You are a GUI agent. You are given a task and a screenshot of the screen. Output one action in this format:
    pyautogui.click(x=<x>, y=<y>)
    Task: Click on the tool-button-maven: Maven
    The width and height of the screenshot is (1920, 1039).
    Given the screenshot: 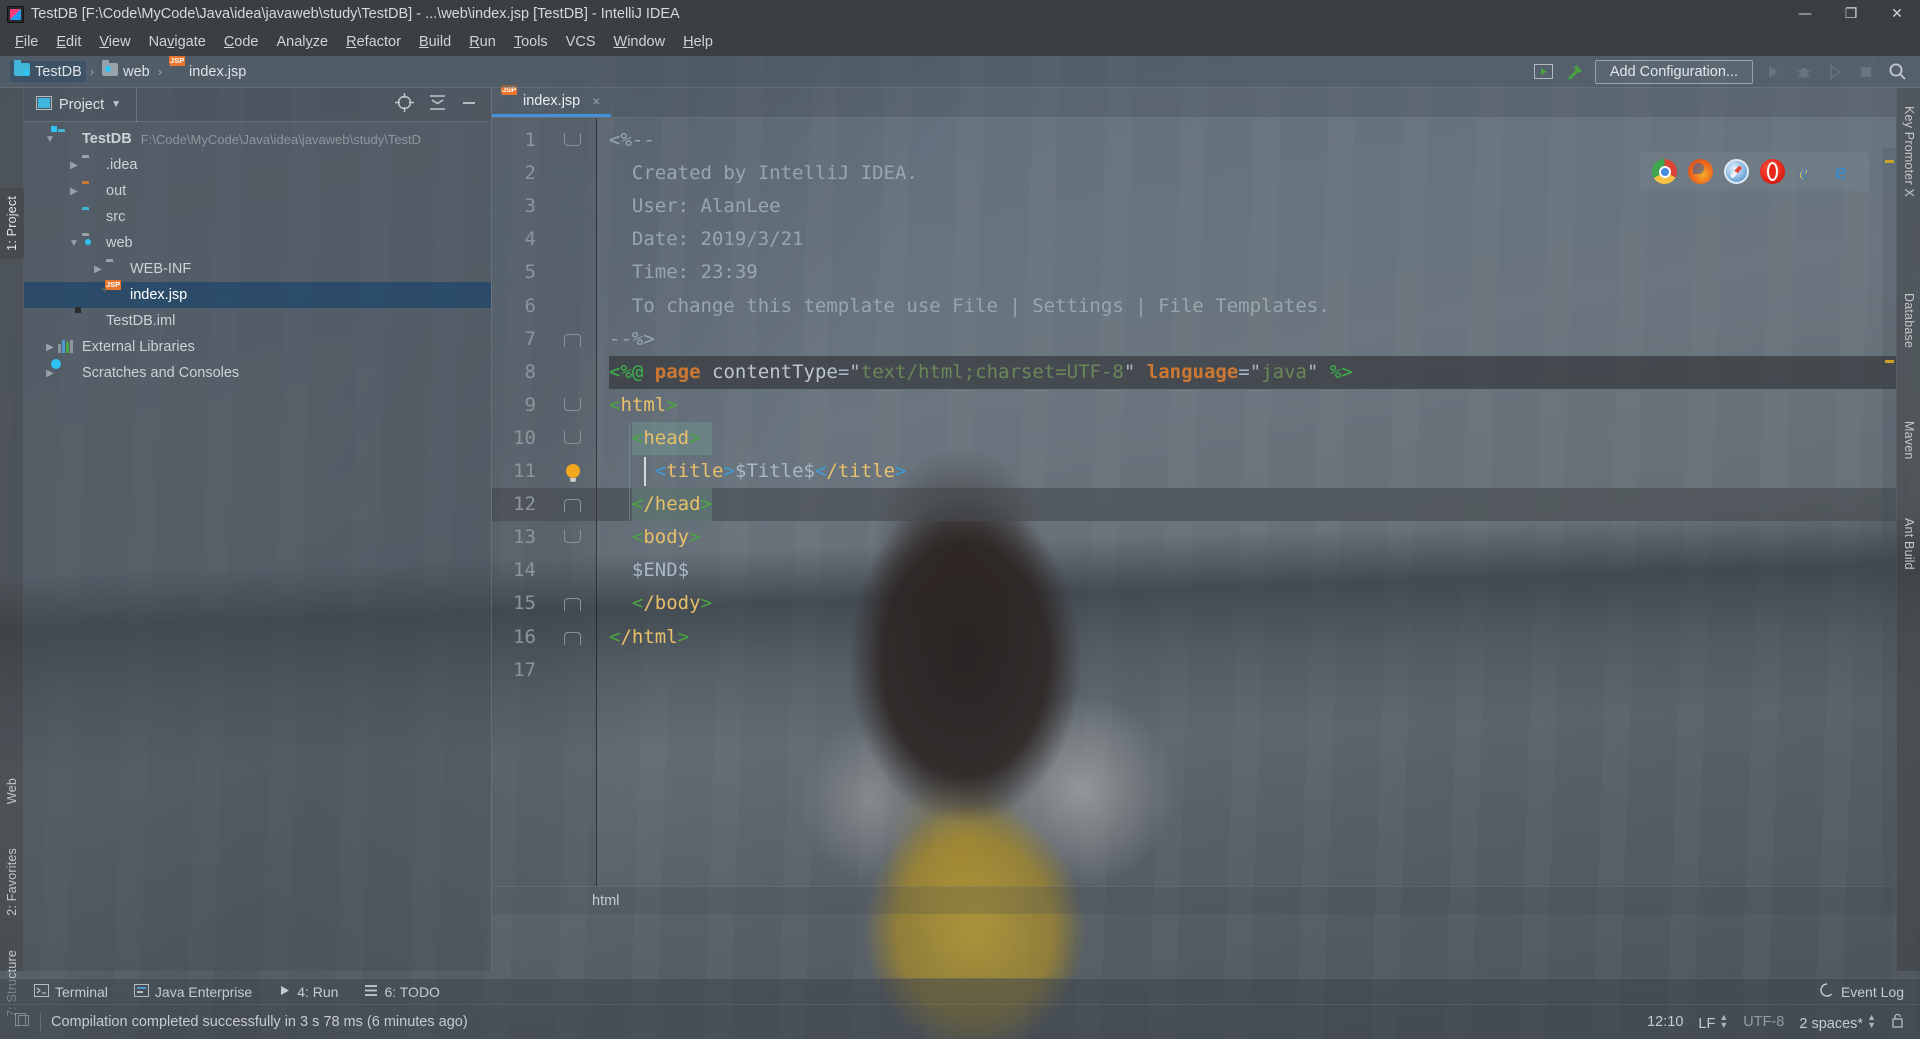 What is the action you would take?
    pyautogui.click(x=1909, y=440)
    